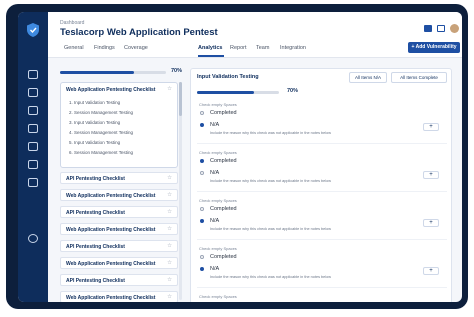 The image size is (474, 317). I want to click on tab-coverage: Coverage, so click(136, 48).